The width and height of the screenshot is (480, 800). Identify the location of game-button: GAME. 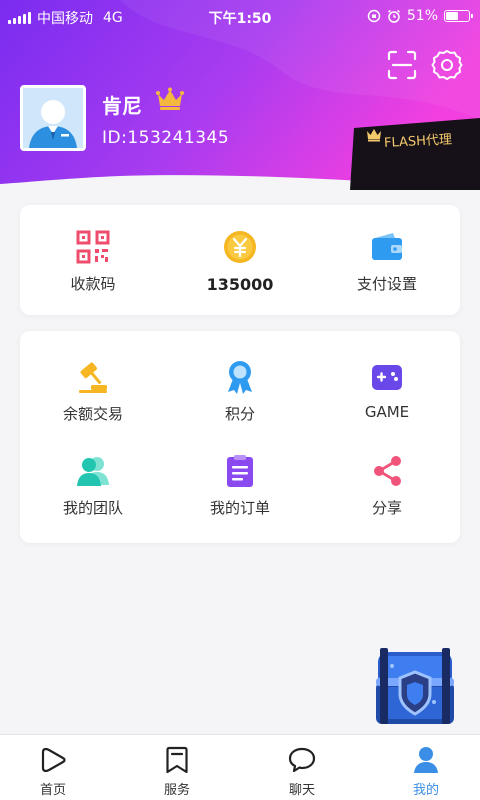
(387, 390).